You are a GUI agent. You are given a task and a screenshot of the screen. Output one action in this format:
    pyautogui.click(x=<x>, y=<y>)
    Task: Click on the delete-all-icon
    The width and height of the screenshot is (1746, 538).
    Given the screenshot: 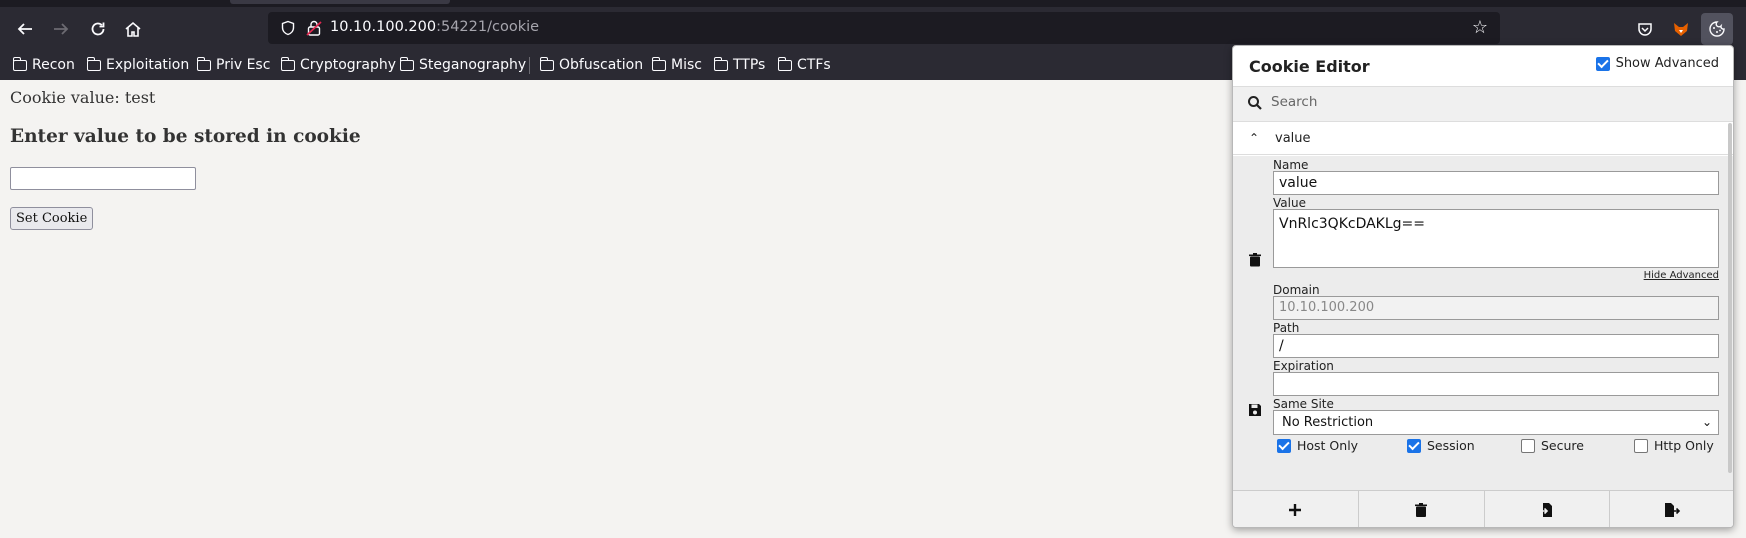 What is the action you would take?
    pyautogui.click(x=1421, y=510)
    